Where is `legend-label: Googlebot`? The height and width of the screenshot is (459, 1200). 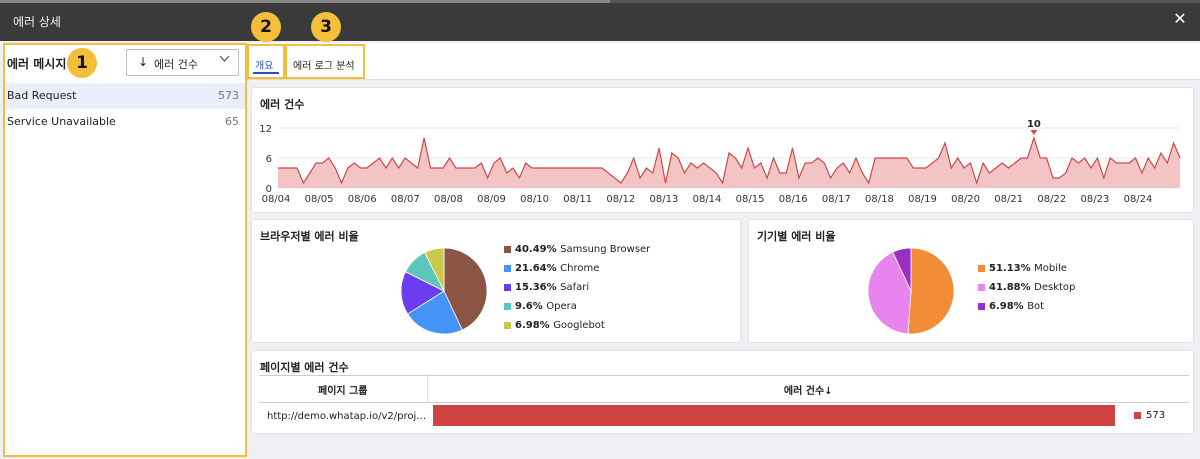 legend-label: Googlebot is located at coordinates (579, 325).